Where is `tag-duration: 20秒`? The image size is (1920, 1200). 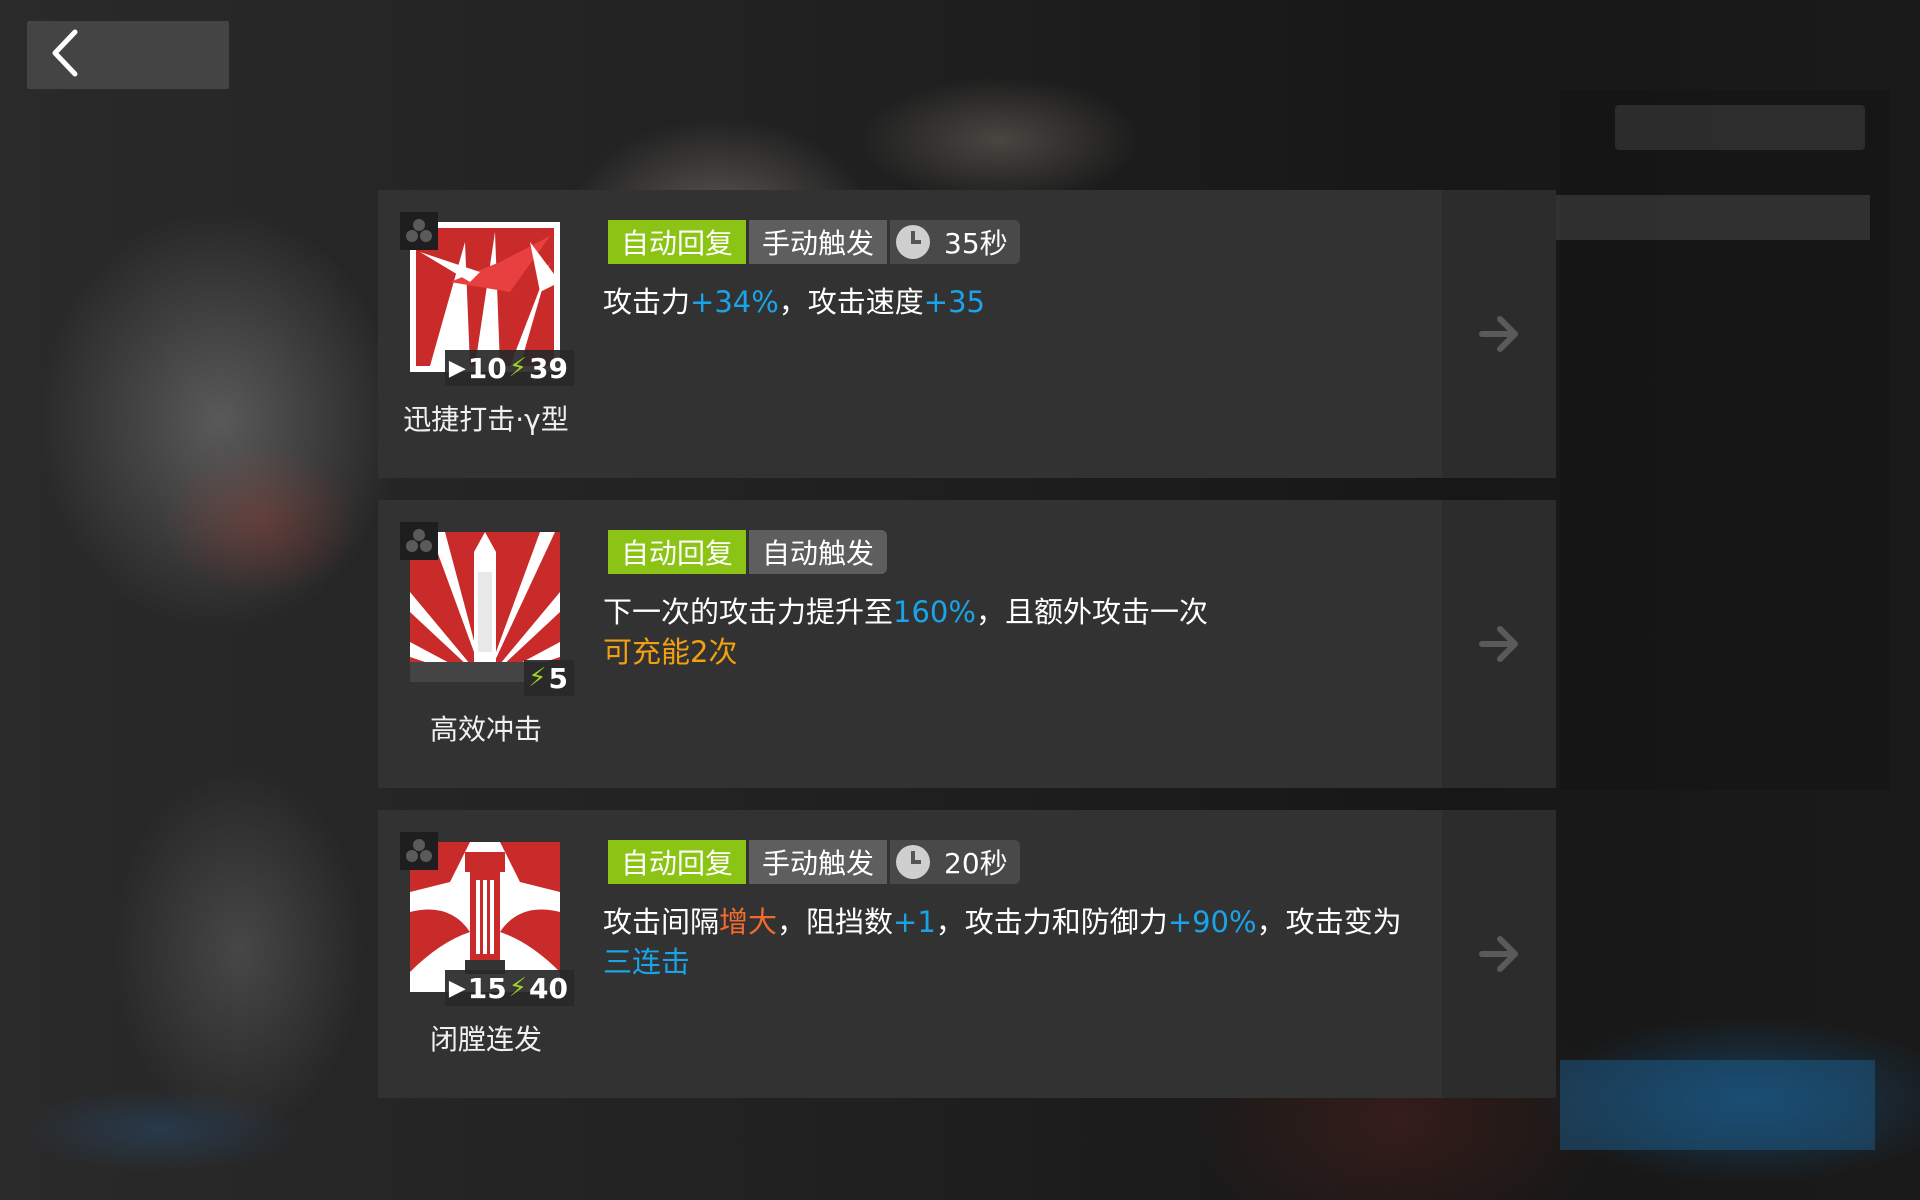
tag-duration: 20秒 is located at coordinates (955, 862).